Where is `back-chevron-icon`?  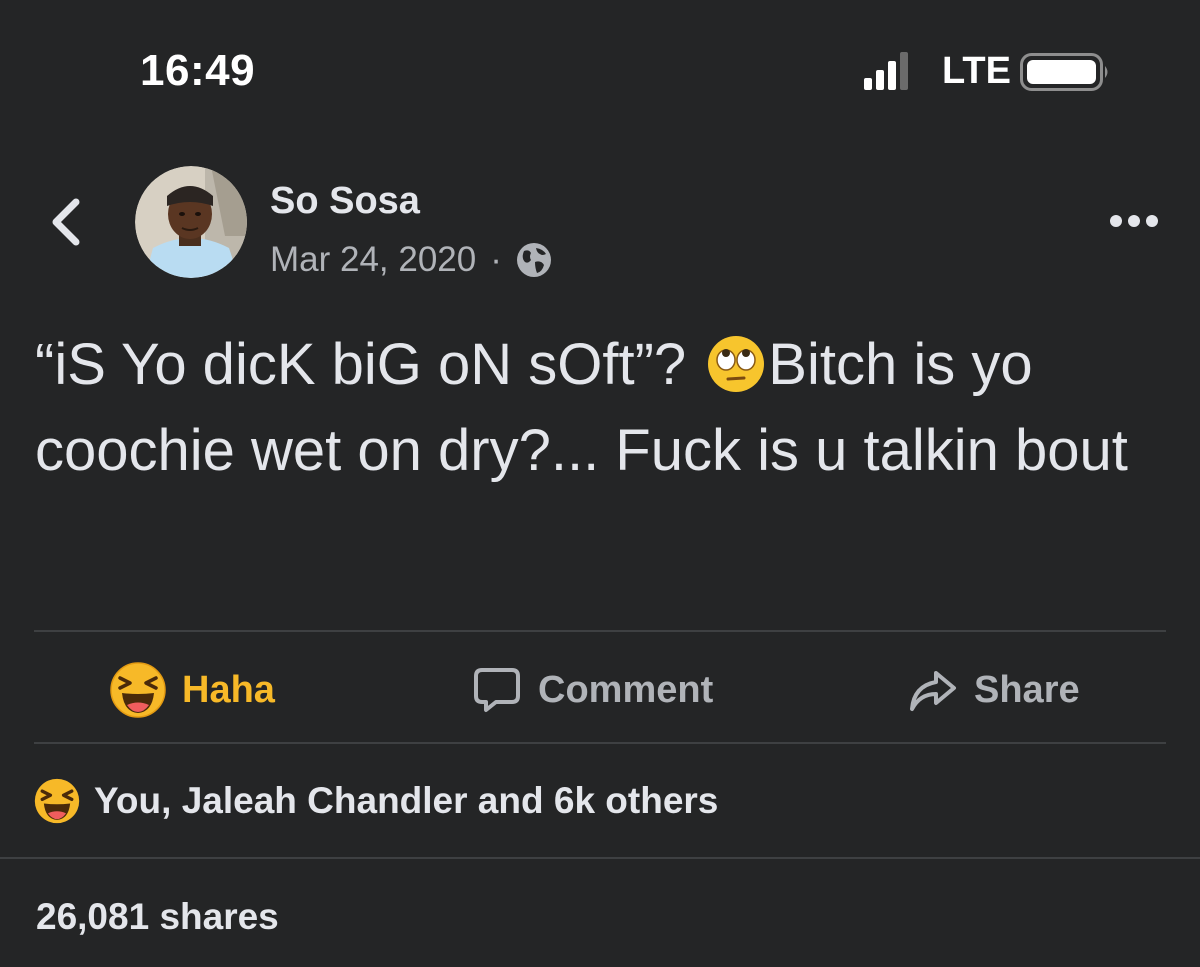 back-chevron-icon is located at coordinates (66, 222).